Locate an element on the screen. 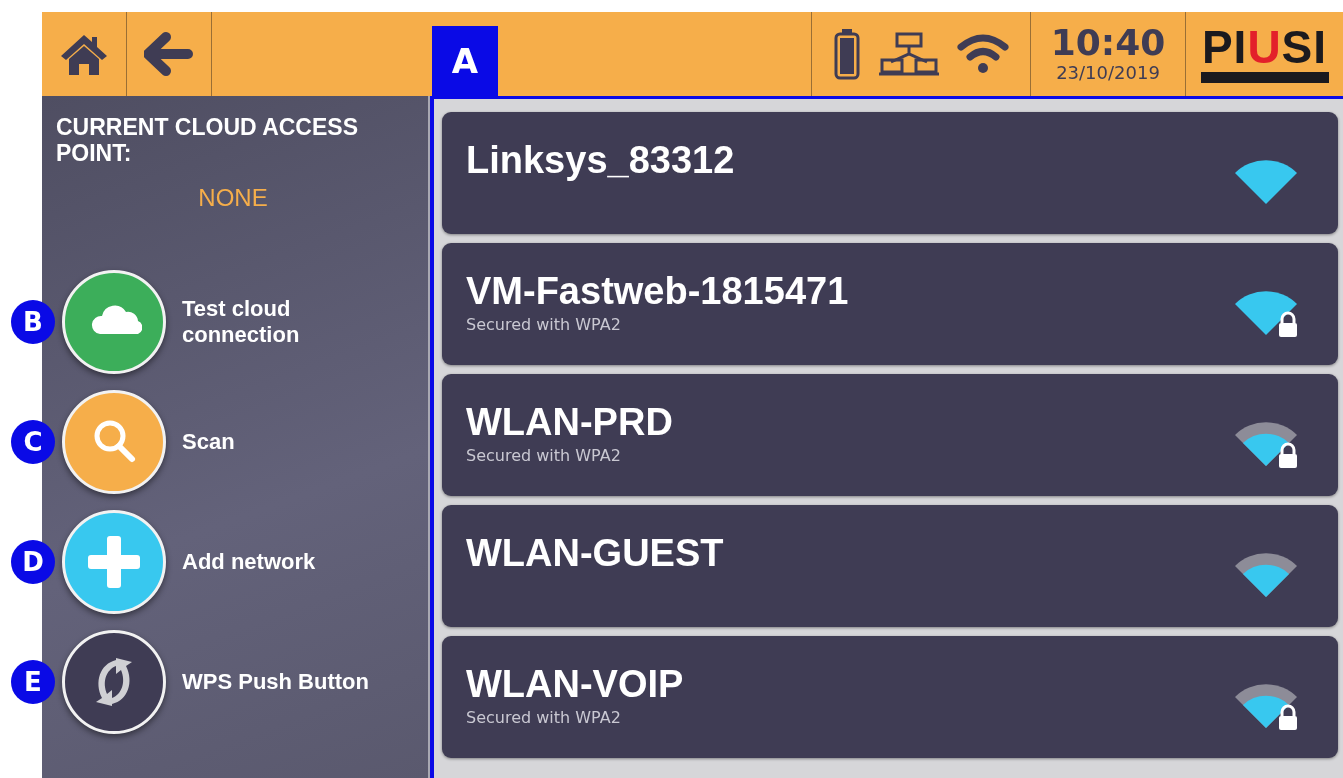 The image size is (1343, 778). plus-icon is located at coordinates (114, 562).